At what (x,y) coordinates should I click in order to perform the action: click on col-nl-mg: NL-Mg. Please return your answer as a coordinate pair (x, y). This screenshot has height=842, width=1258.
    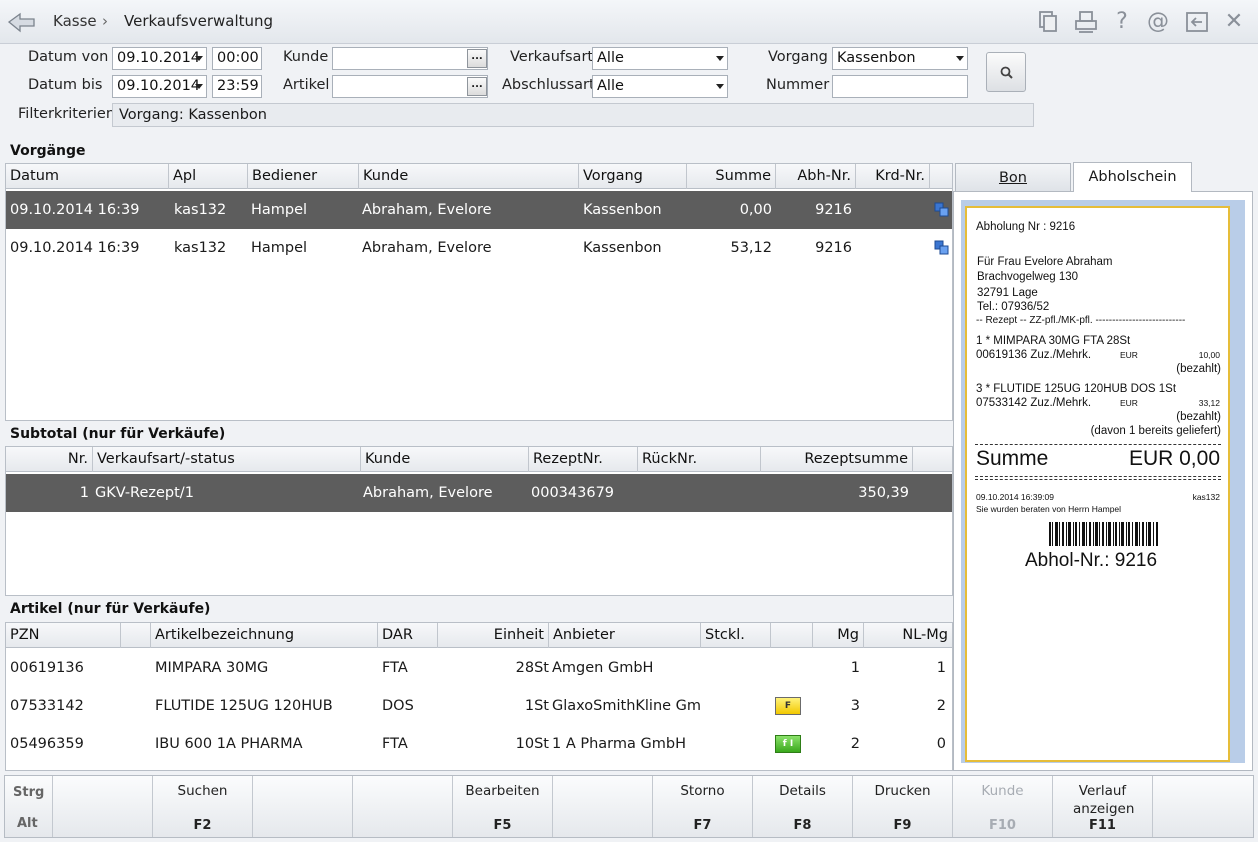
    Looking at the image, I should click on (908, 635).